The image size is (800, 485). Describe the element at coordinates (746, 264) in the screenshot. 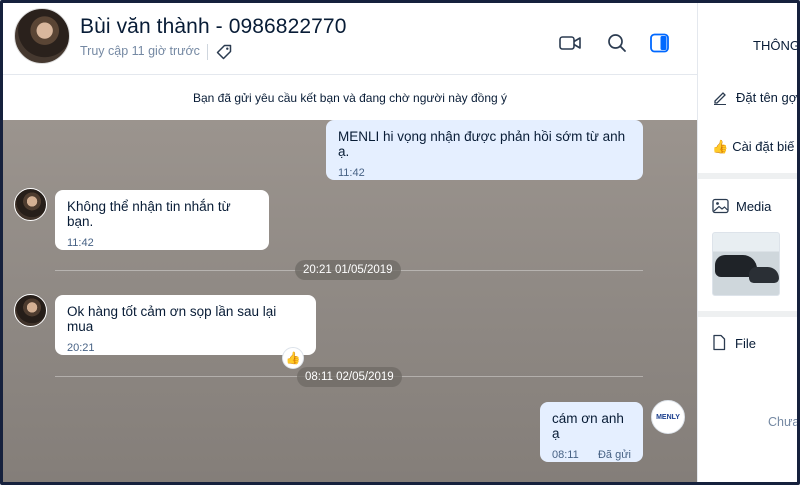

I see `media-thumbnail` at that location.